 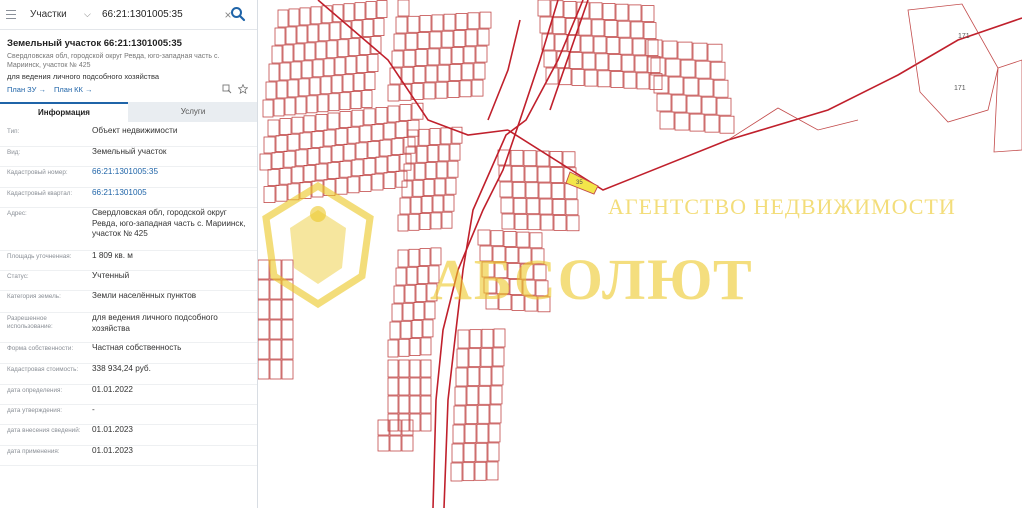 I want to click on search-icon, so click(x=238, y=14).